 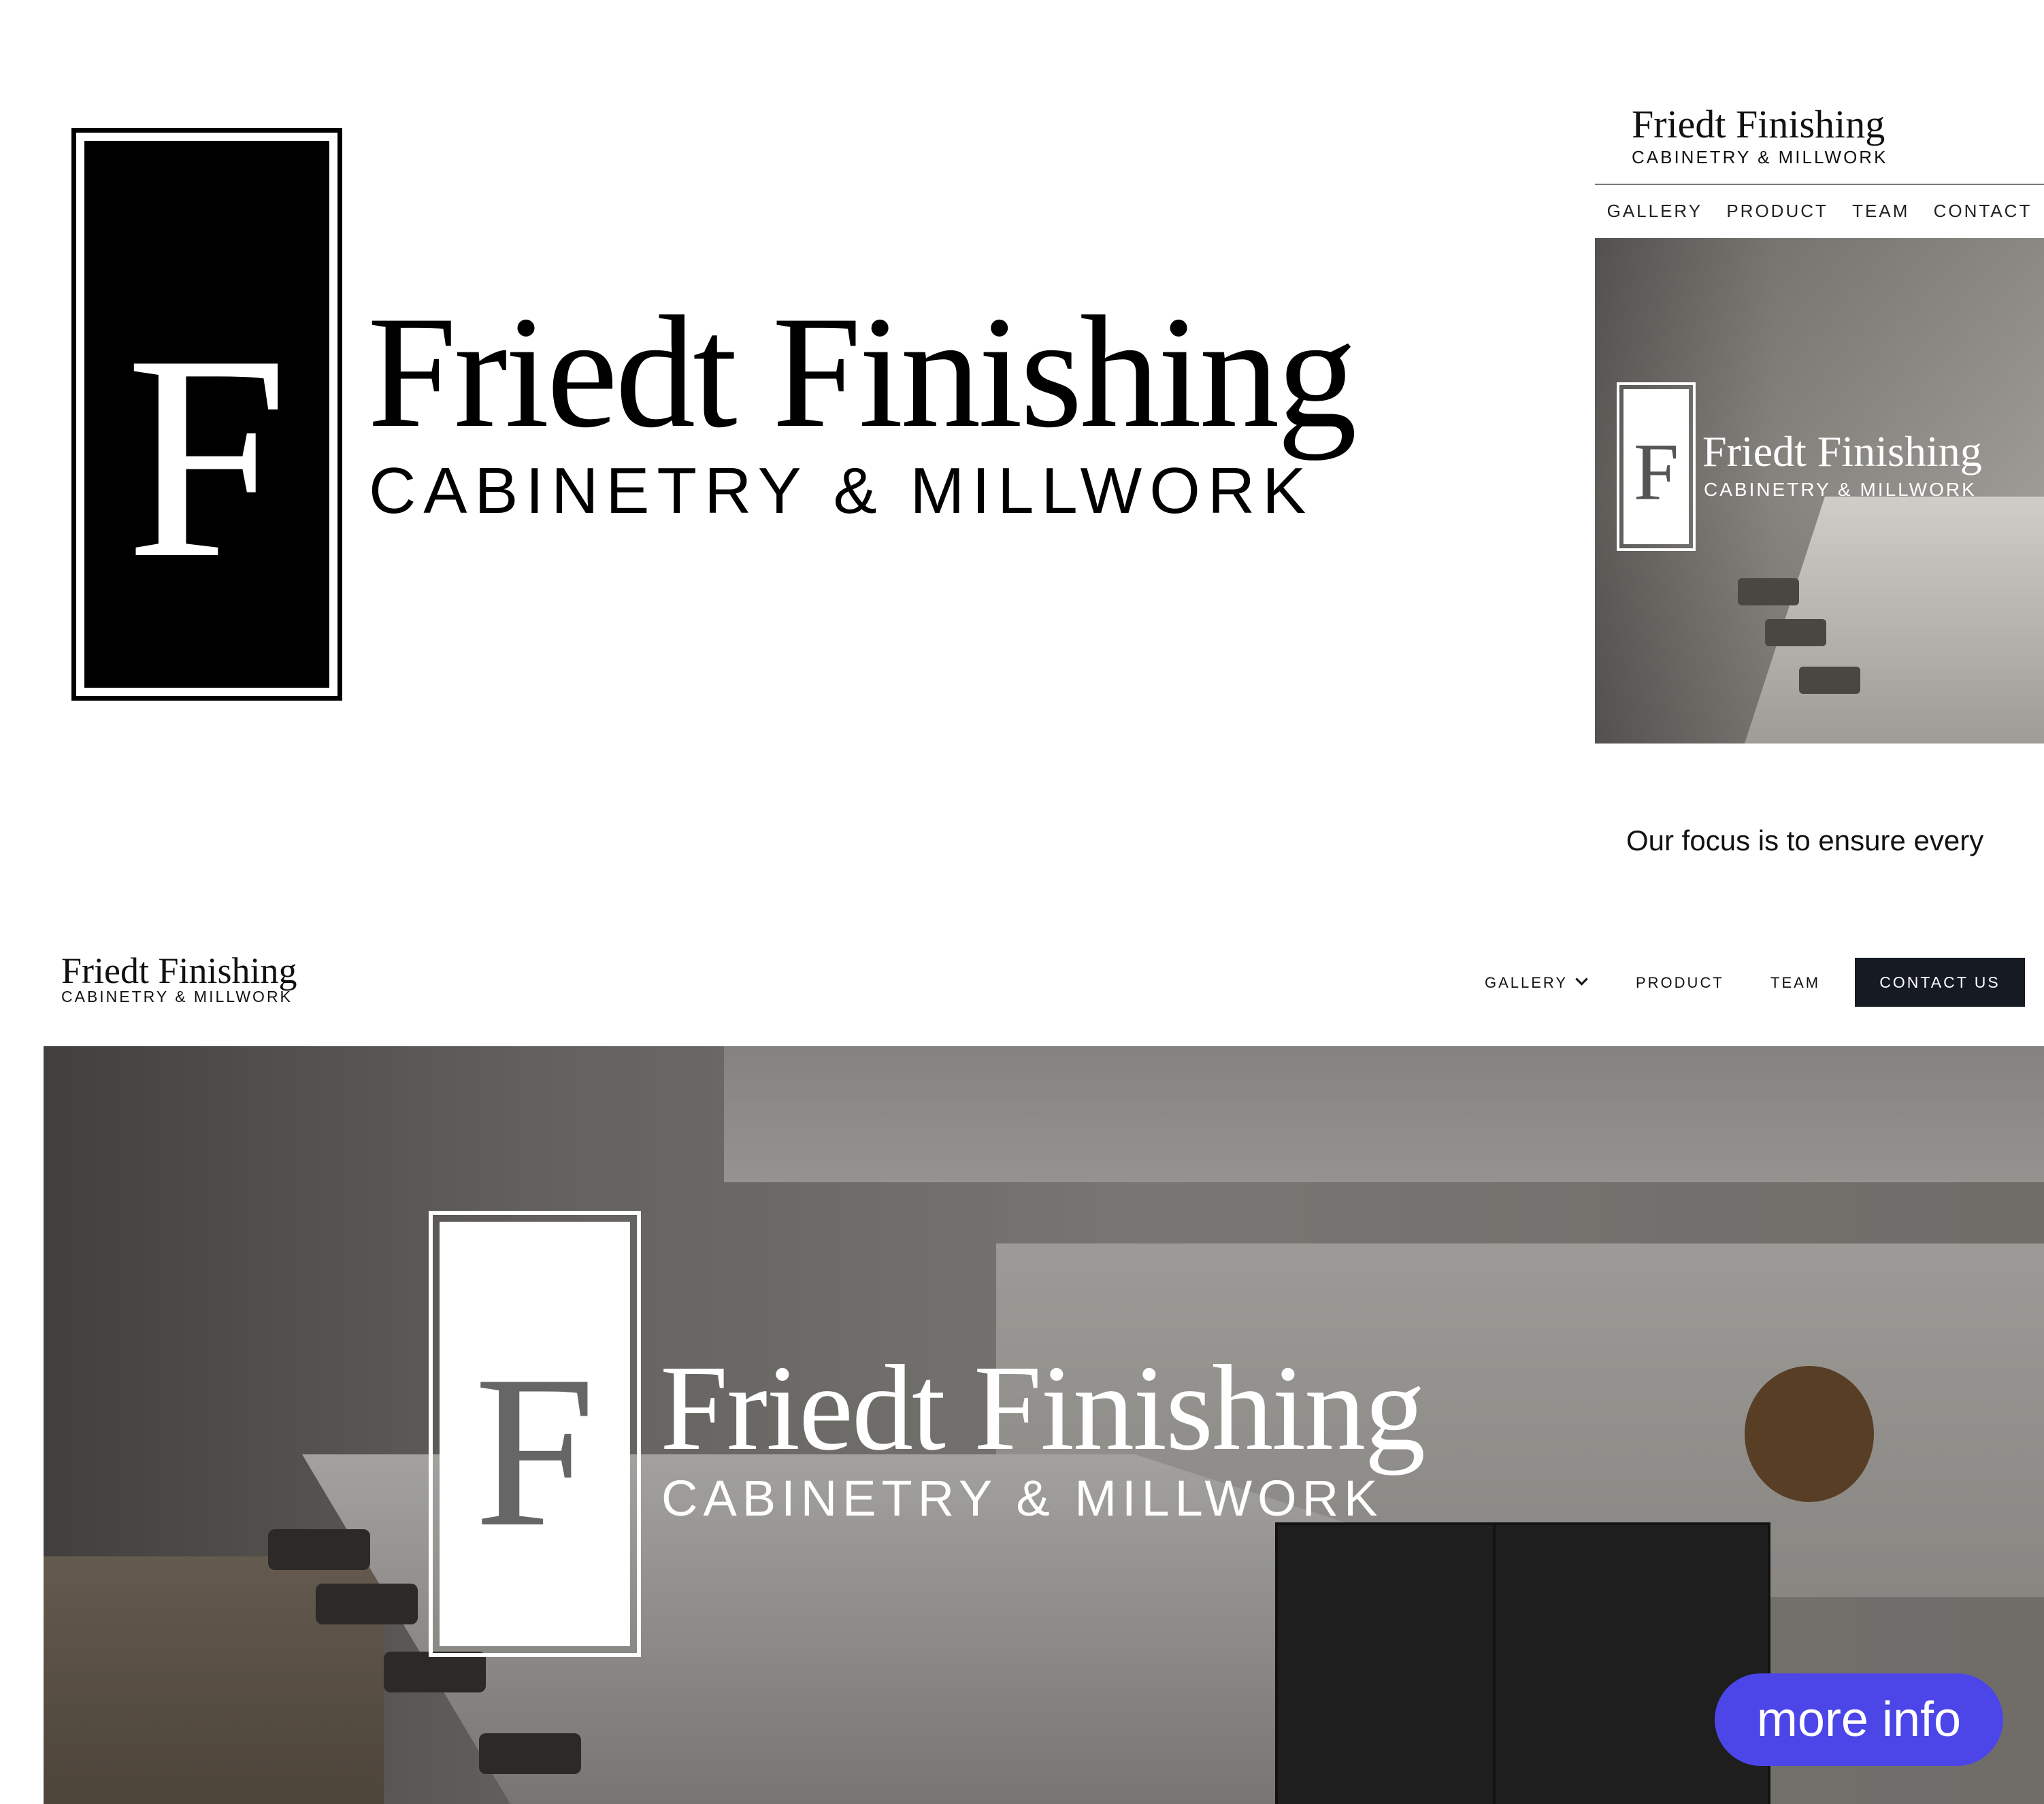 I want to click on desktop-hero-brand-tagline: CABINETRY & MILLWORK, so click(x=1022, y=1498).